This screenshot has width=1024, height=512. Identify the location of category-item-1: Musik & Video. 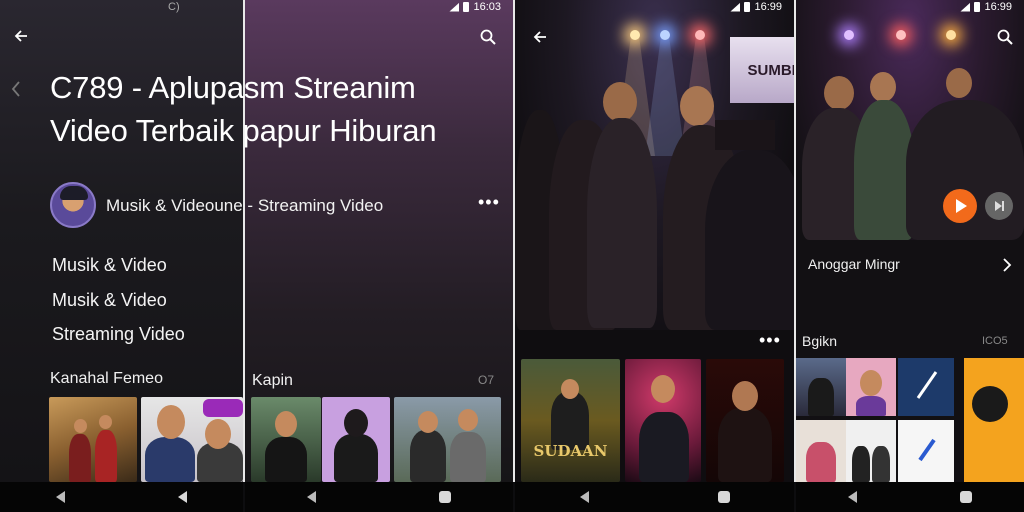
(109, 265).